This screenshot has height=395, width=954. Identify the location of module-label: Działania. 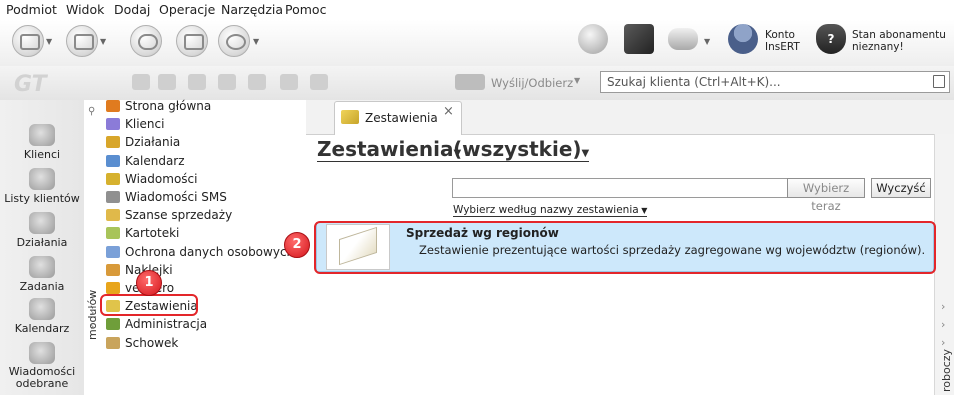
(153, 142).